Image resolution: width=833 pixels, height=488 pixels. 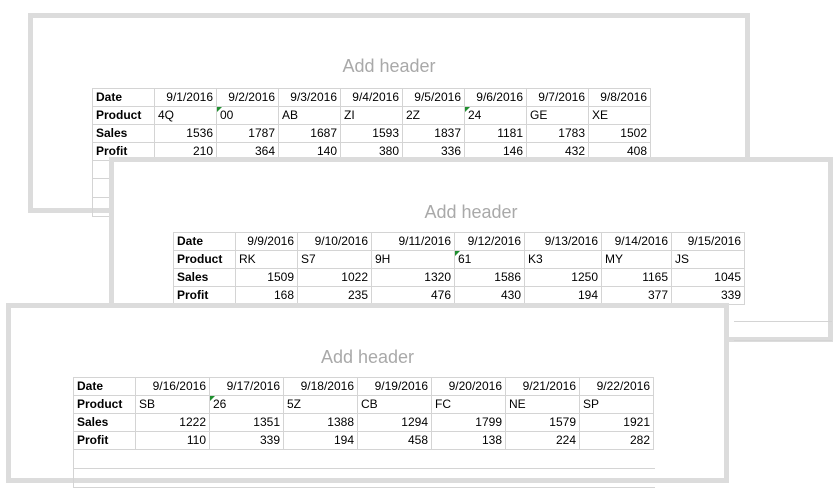 I want to click on date-cell: 9/15/2016, so click(x=708, y=241).